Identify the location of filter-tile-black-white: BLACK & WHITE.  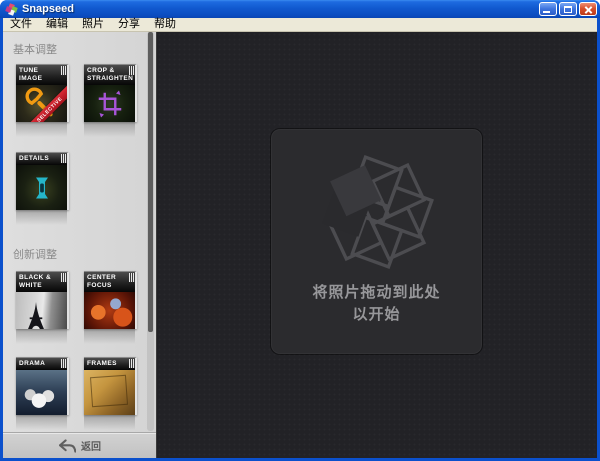
(42, 307).